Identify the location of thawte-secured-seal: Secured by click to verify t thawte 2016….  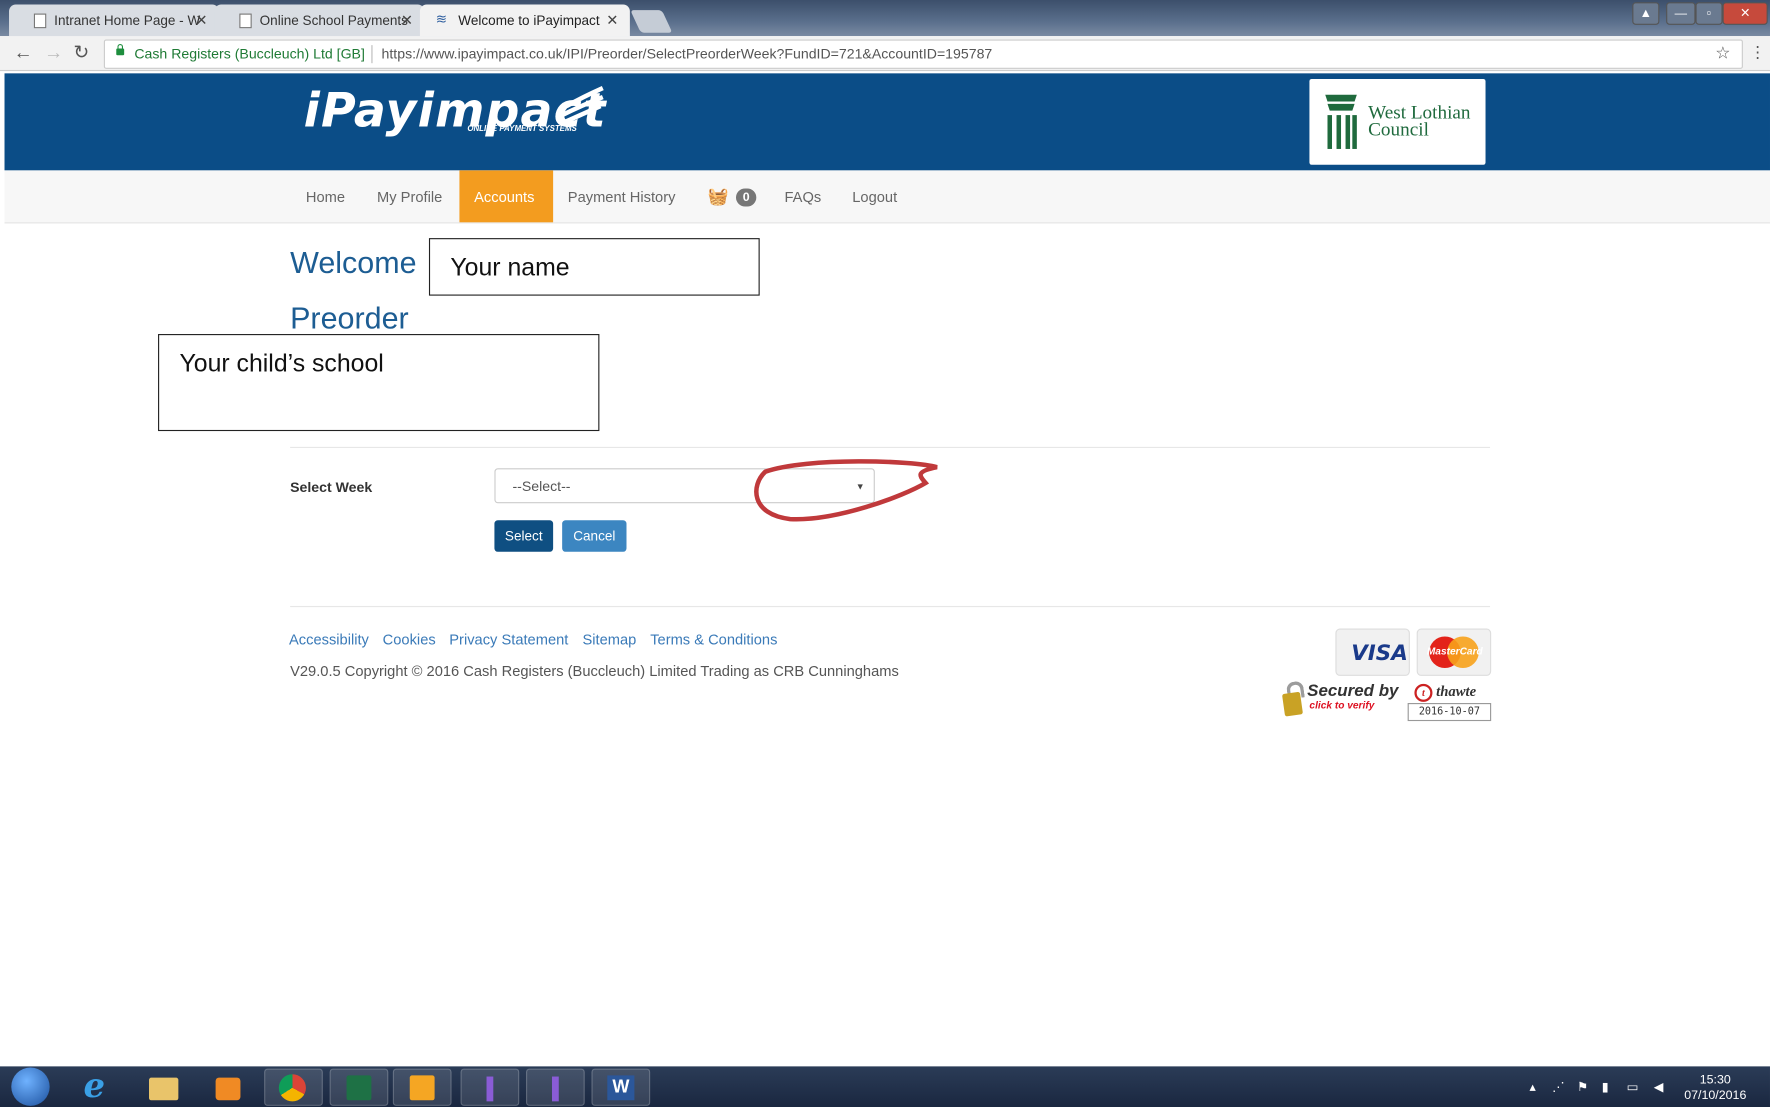
(1386, 700).